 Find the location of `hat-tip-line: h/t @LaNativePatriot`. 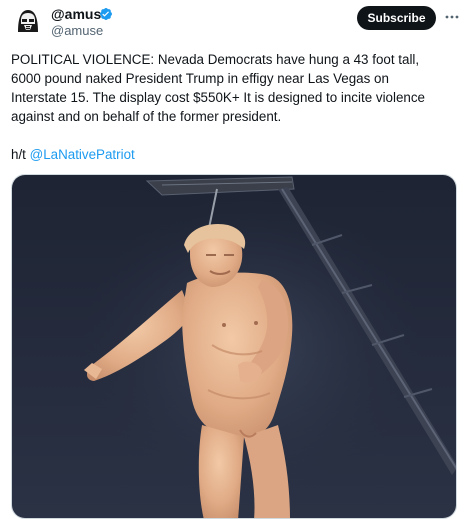

hat-tip-line: h/t @LaNativePatriot is located at coordinates (73, 154).